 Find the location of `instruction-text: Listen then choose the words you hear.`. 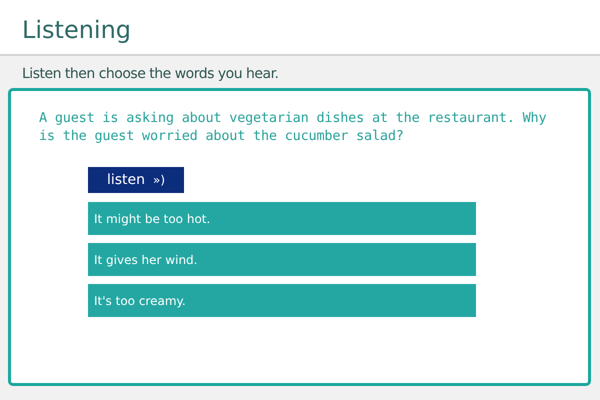

instruction-text: Listen then choose the words you hear. is located at coordinates (151, 74).